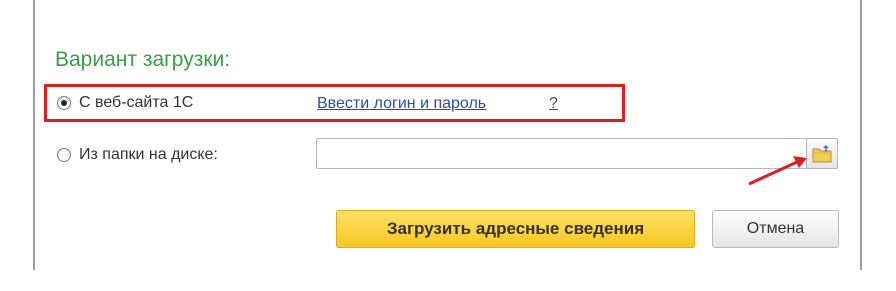 The image size is (896, 291). I want to click on highlight-annotation-box, so click(334, 103).